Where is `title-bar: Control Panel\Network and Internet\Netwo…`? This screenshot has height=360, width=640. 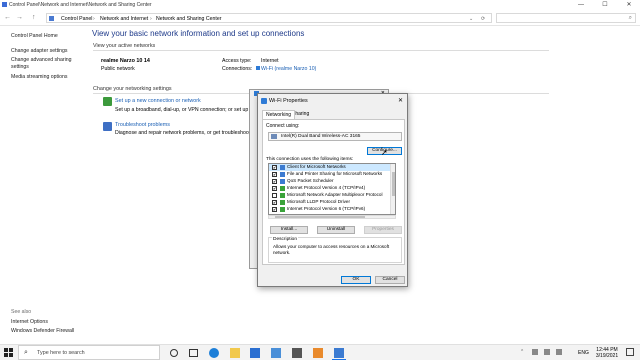
title-bar: Control Panel\Network and Internet\Netwo… is located at coordinates (320, 5).